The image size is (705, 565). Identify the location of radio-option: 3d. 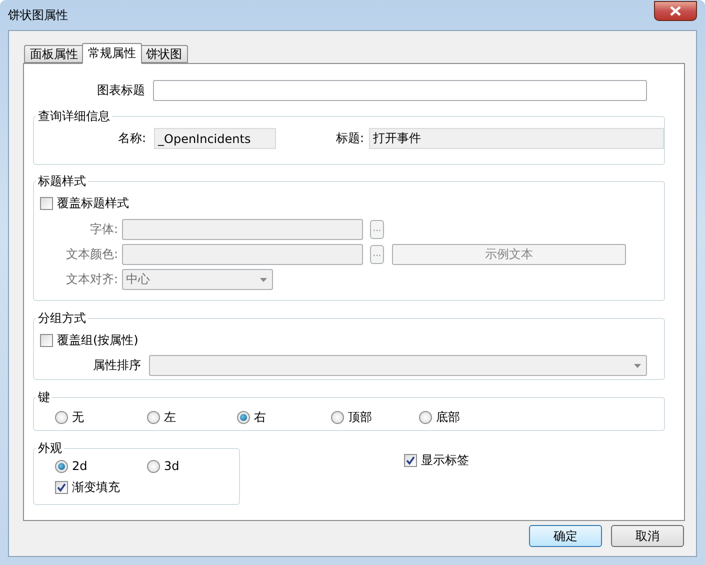
(193, 466).